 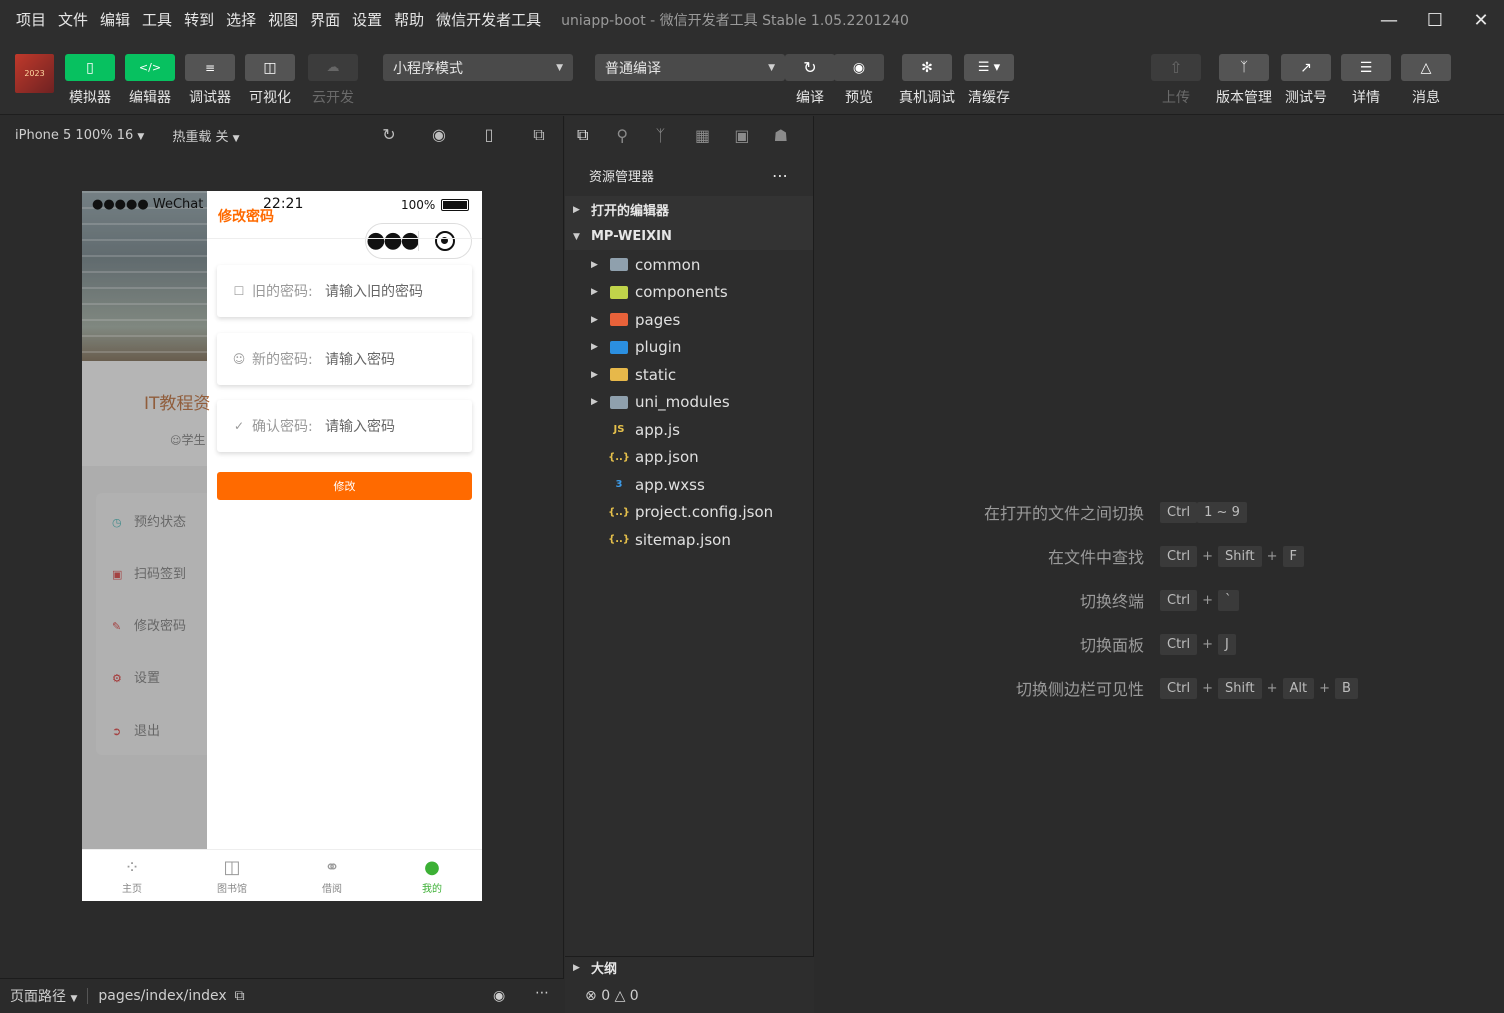 What do you see at coordinates (232, 867) in the screenshot?
I see `book-icon: ◫` at bounding box center [232, 867].